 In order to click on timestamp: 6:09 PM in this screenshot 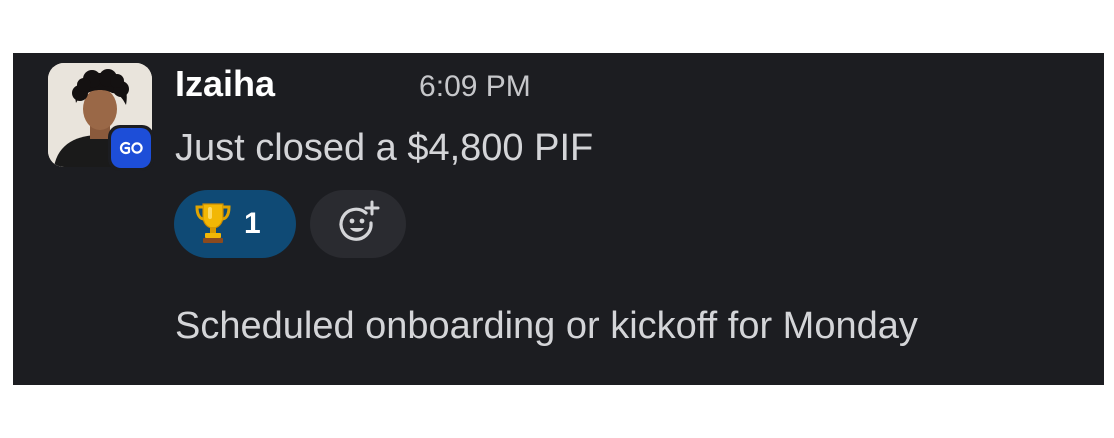, I will do `click(475, 87)`.